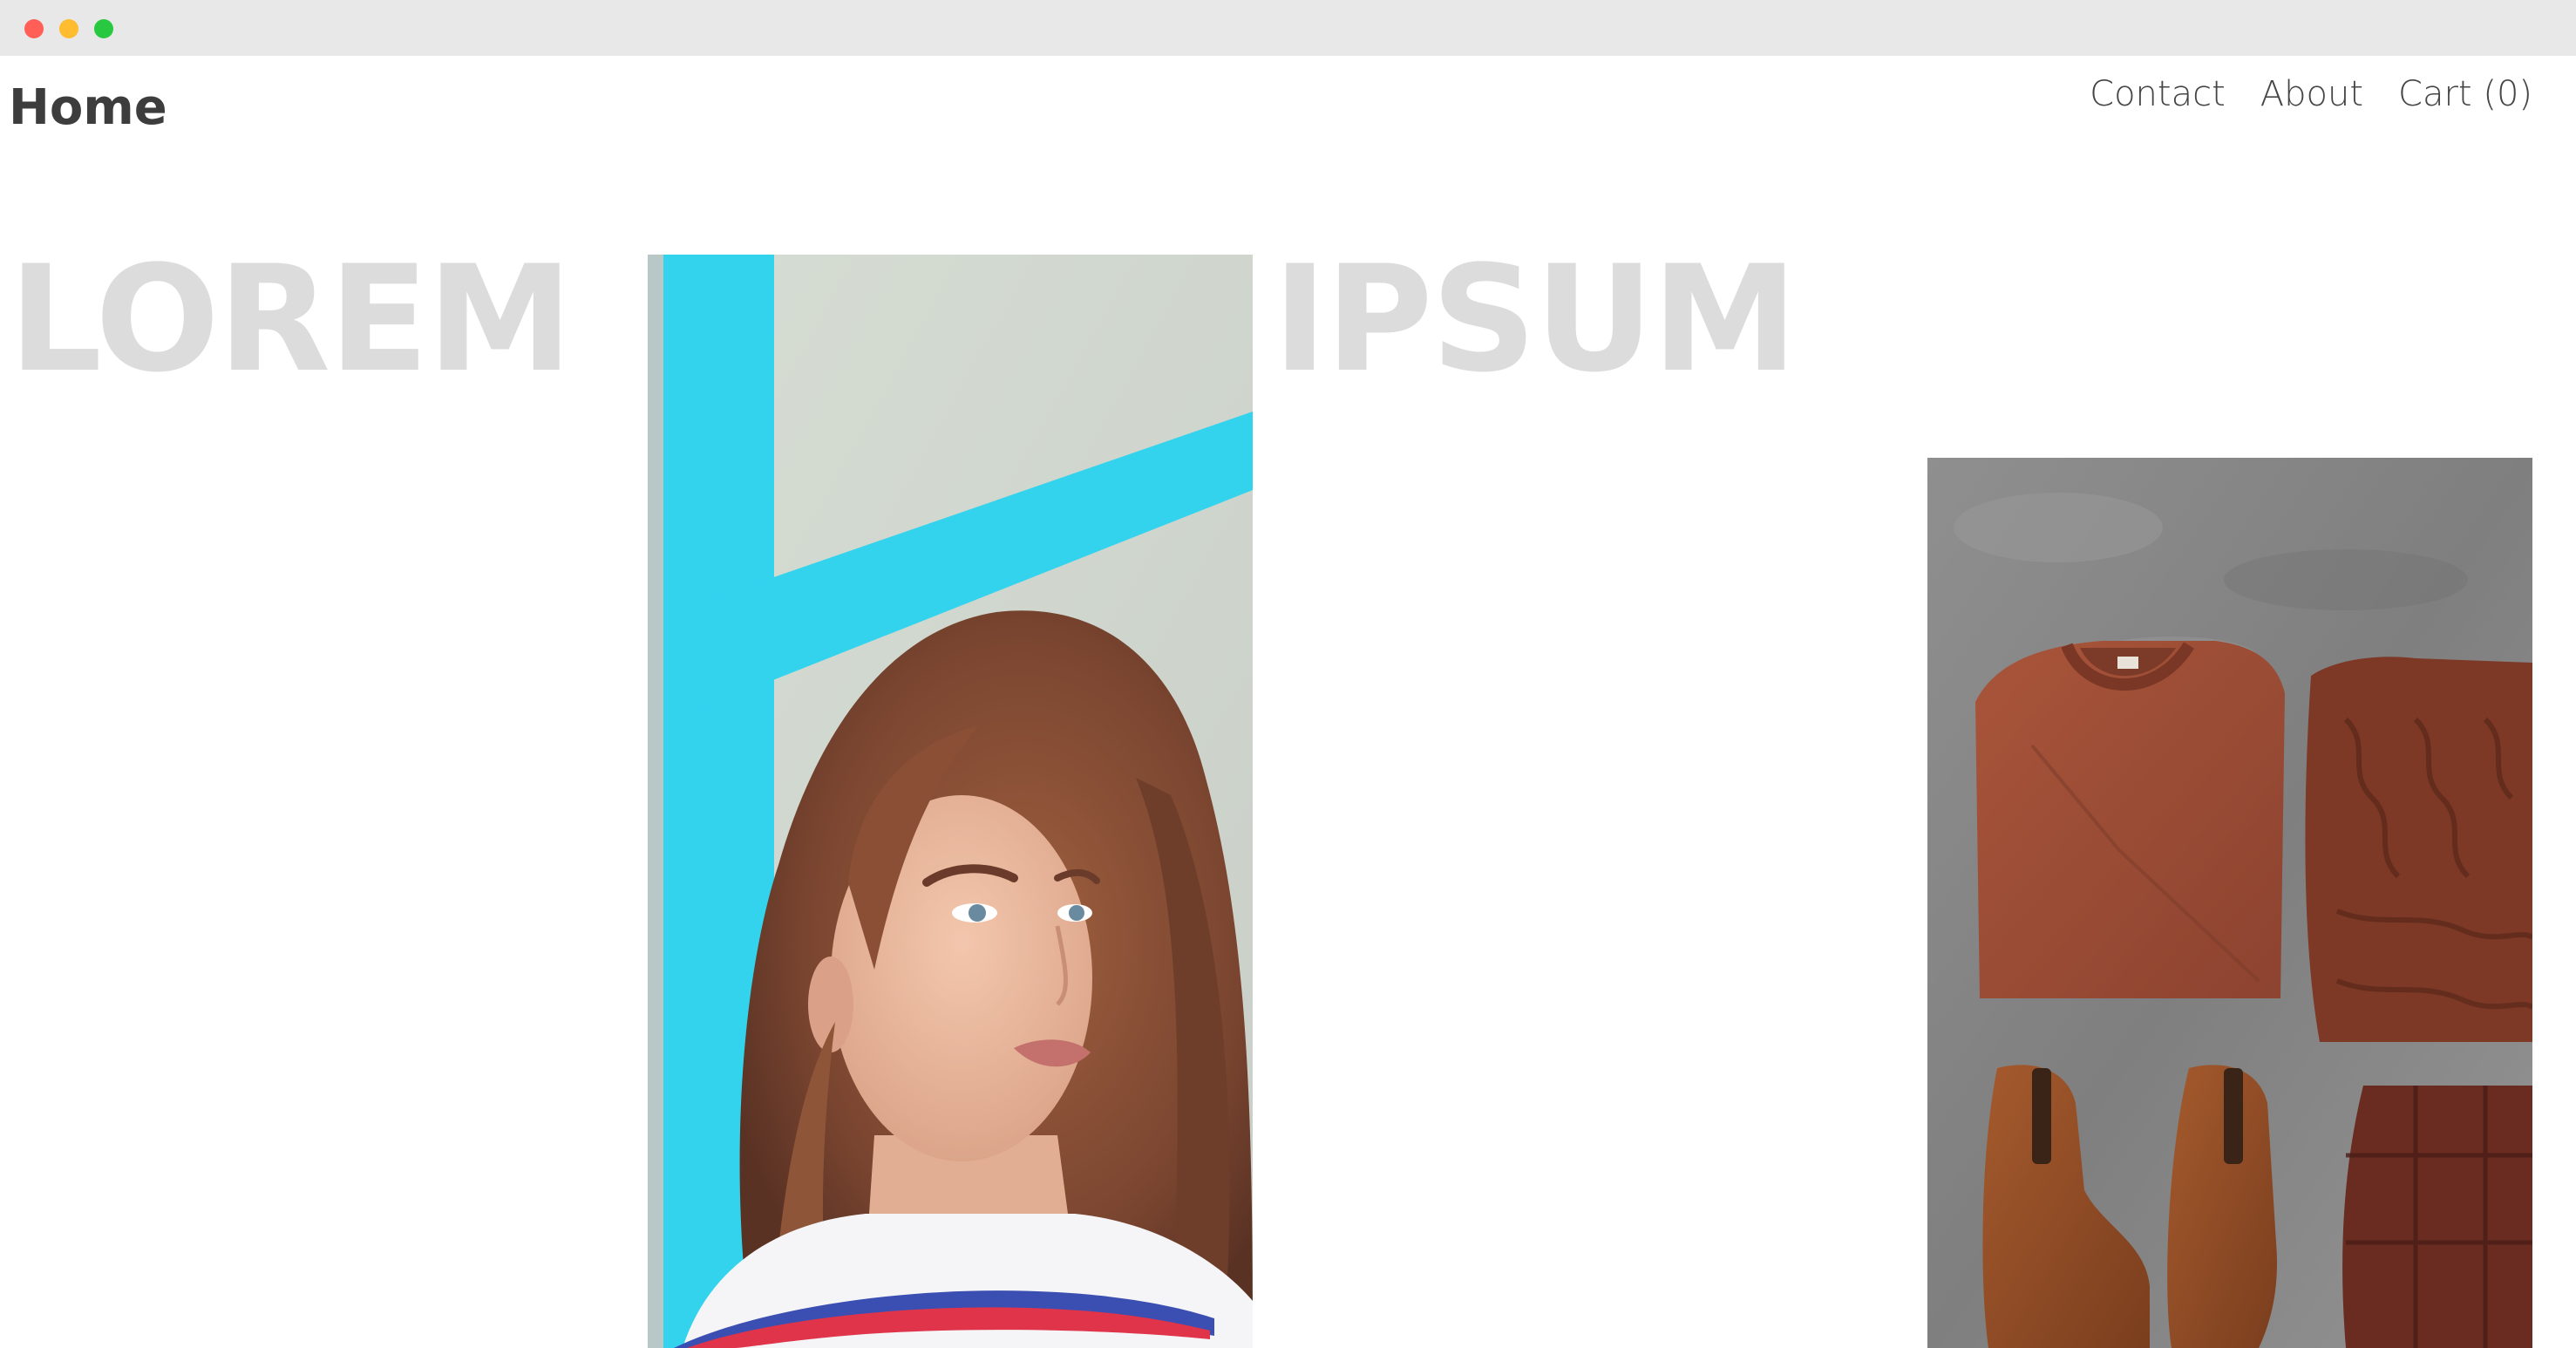 This screenshot has width=2576, height=1348. What do you see at coordinates (34, 28) in the screenshot?
I see `close-window-icon` at bounding box center [34, 28].